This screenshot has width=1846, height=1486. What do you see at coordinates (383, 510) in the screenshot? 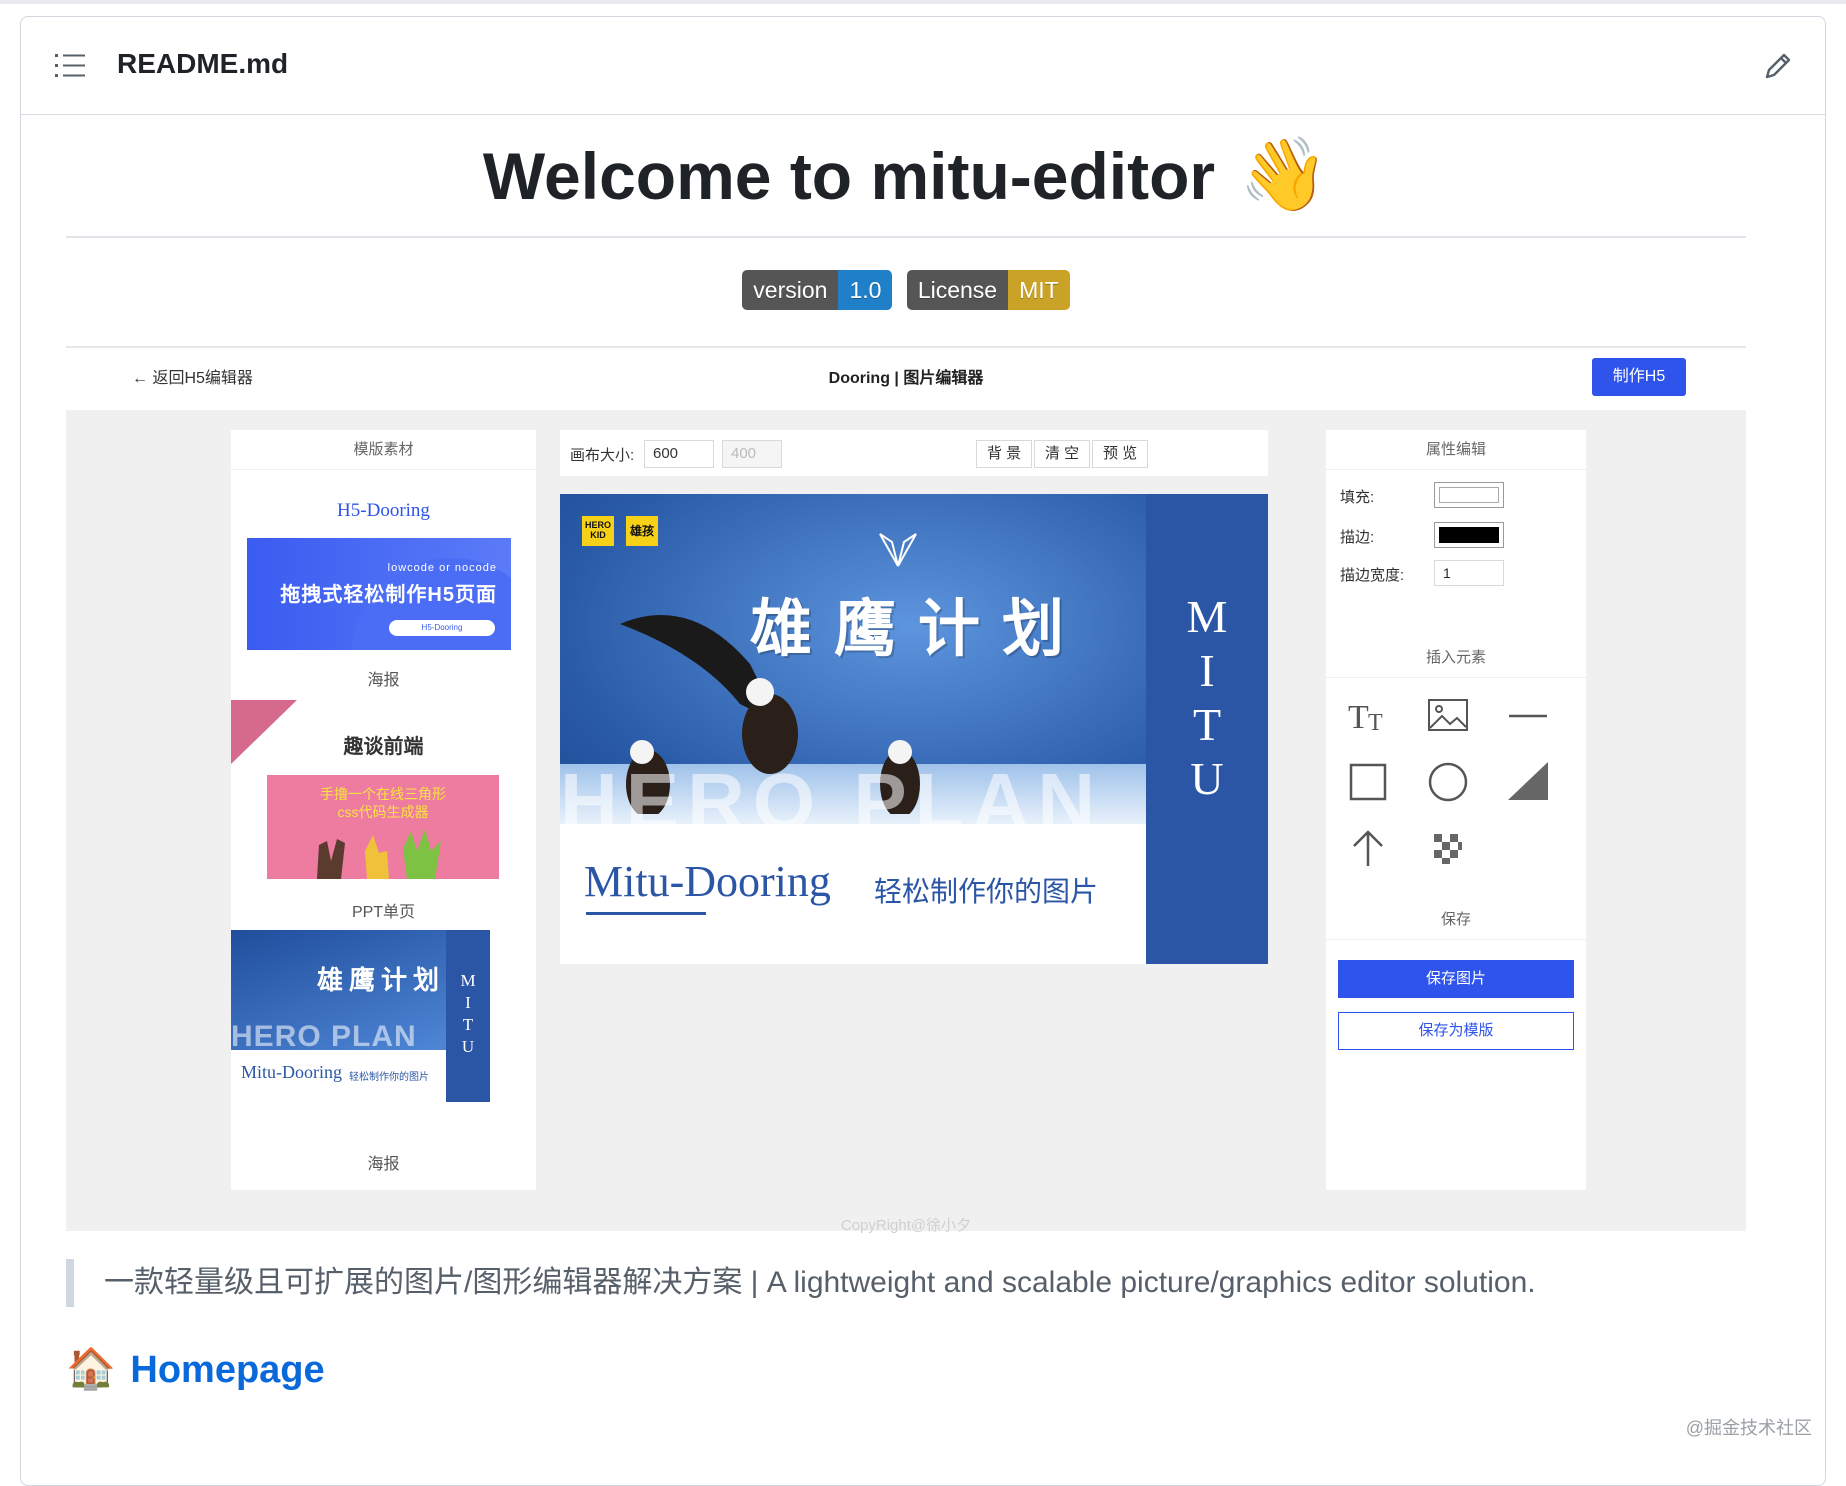
I see `template-1-heading: H5-Dooring` at bounding box center [383, 510].